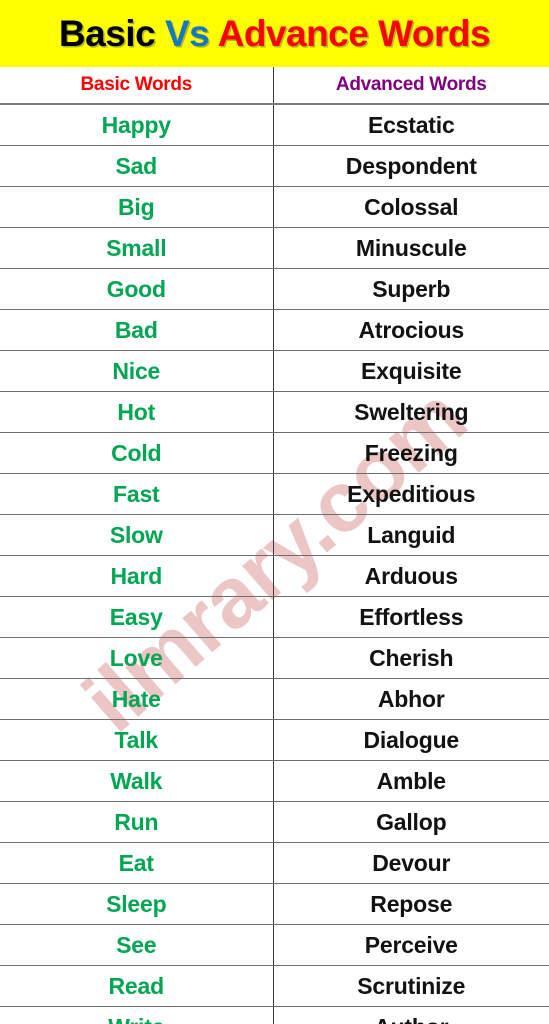  I want to click on table-row: Hot Sweltering, so click(274, 412).